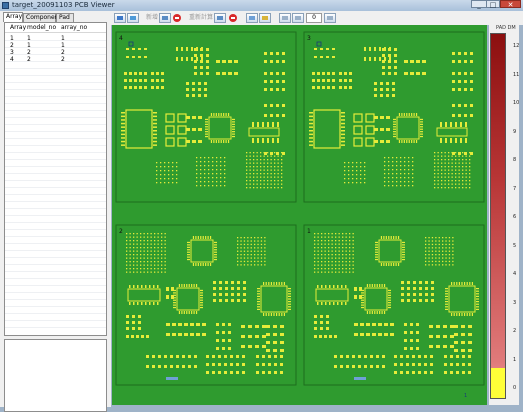 This screenshot has width=523, height=412. Describe the element at coordinates (515, 331) in the screenshot. I see `scale-tick: 2` at that location.